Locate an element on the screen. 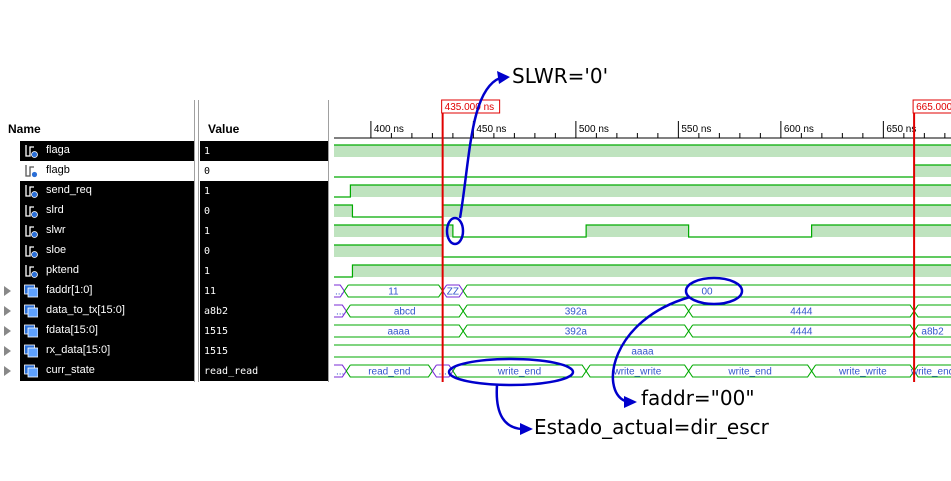 This screenshot has width=951, height=481. annotation-slwr: SLWR='0' is located at coordinates (560, 76).